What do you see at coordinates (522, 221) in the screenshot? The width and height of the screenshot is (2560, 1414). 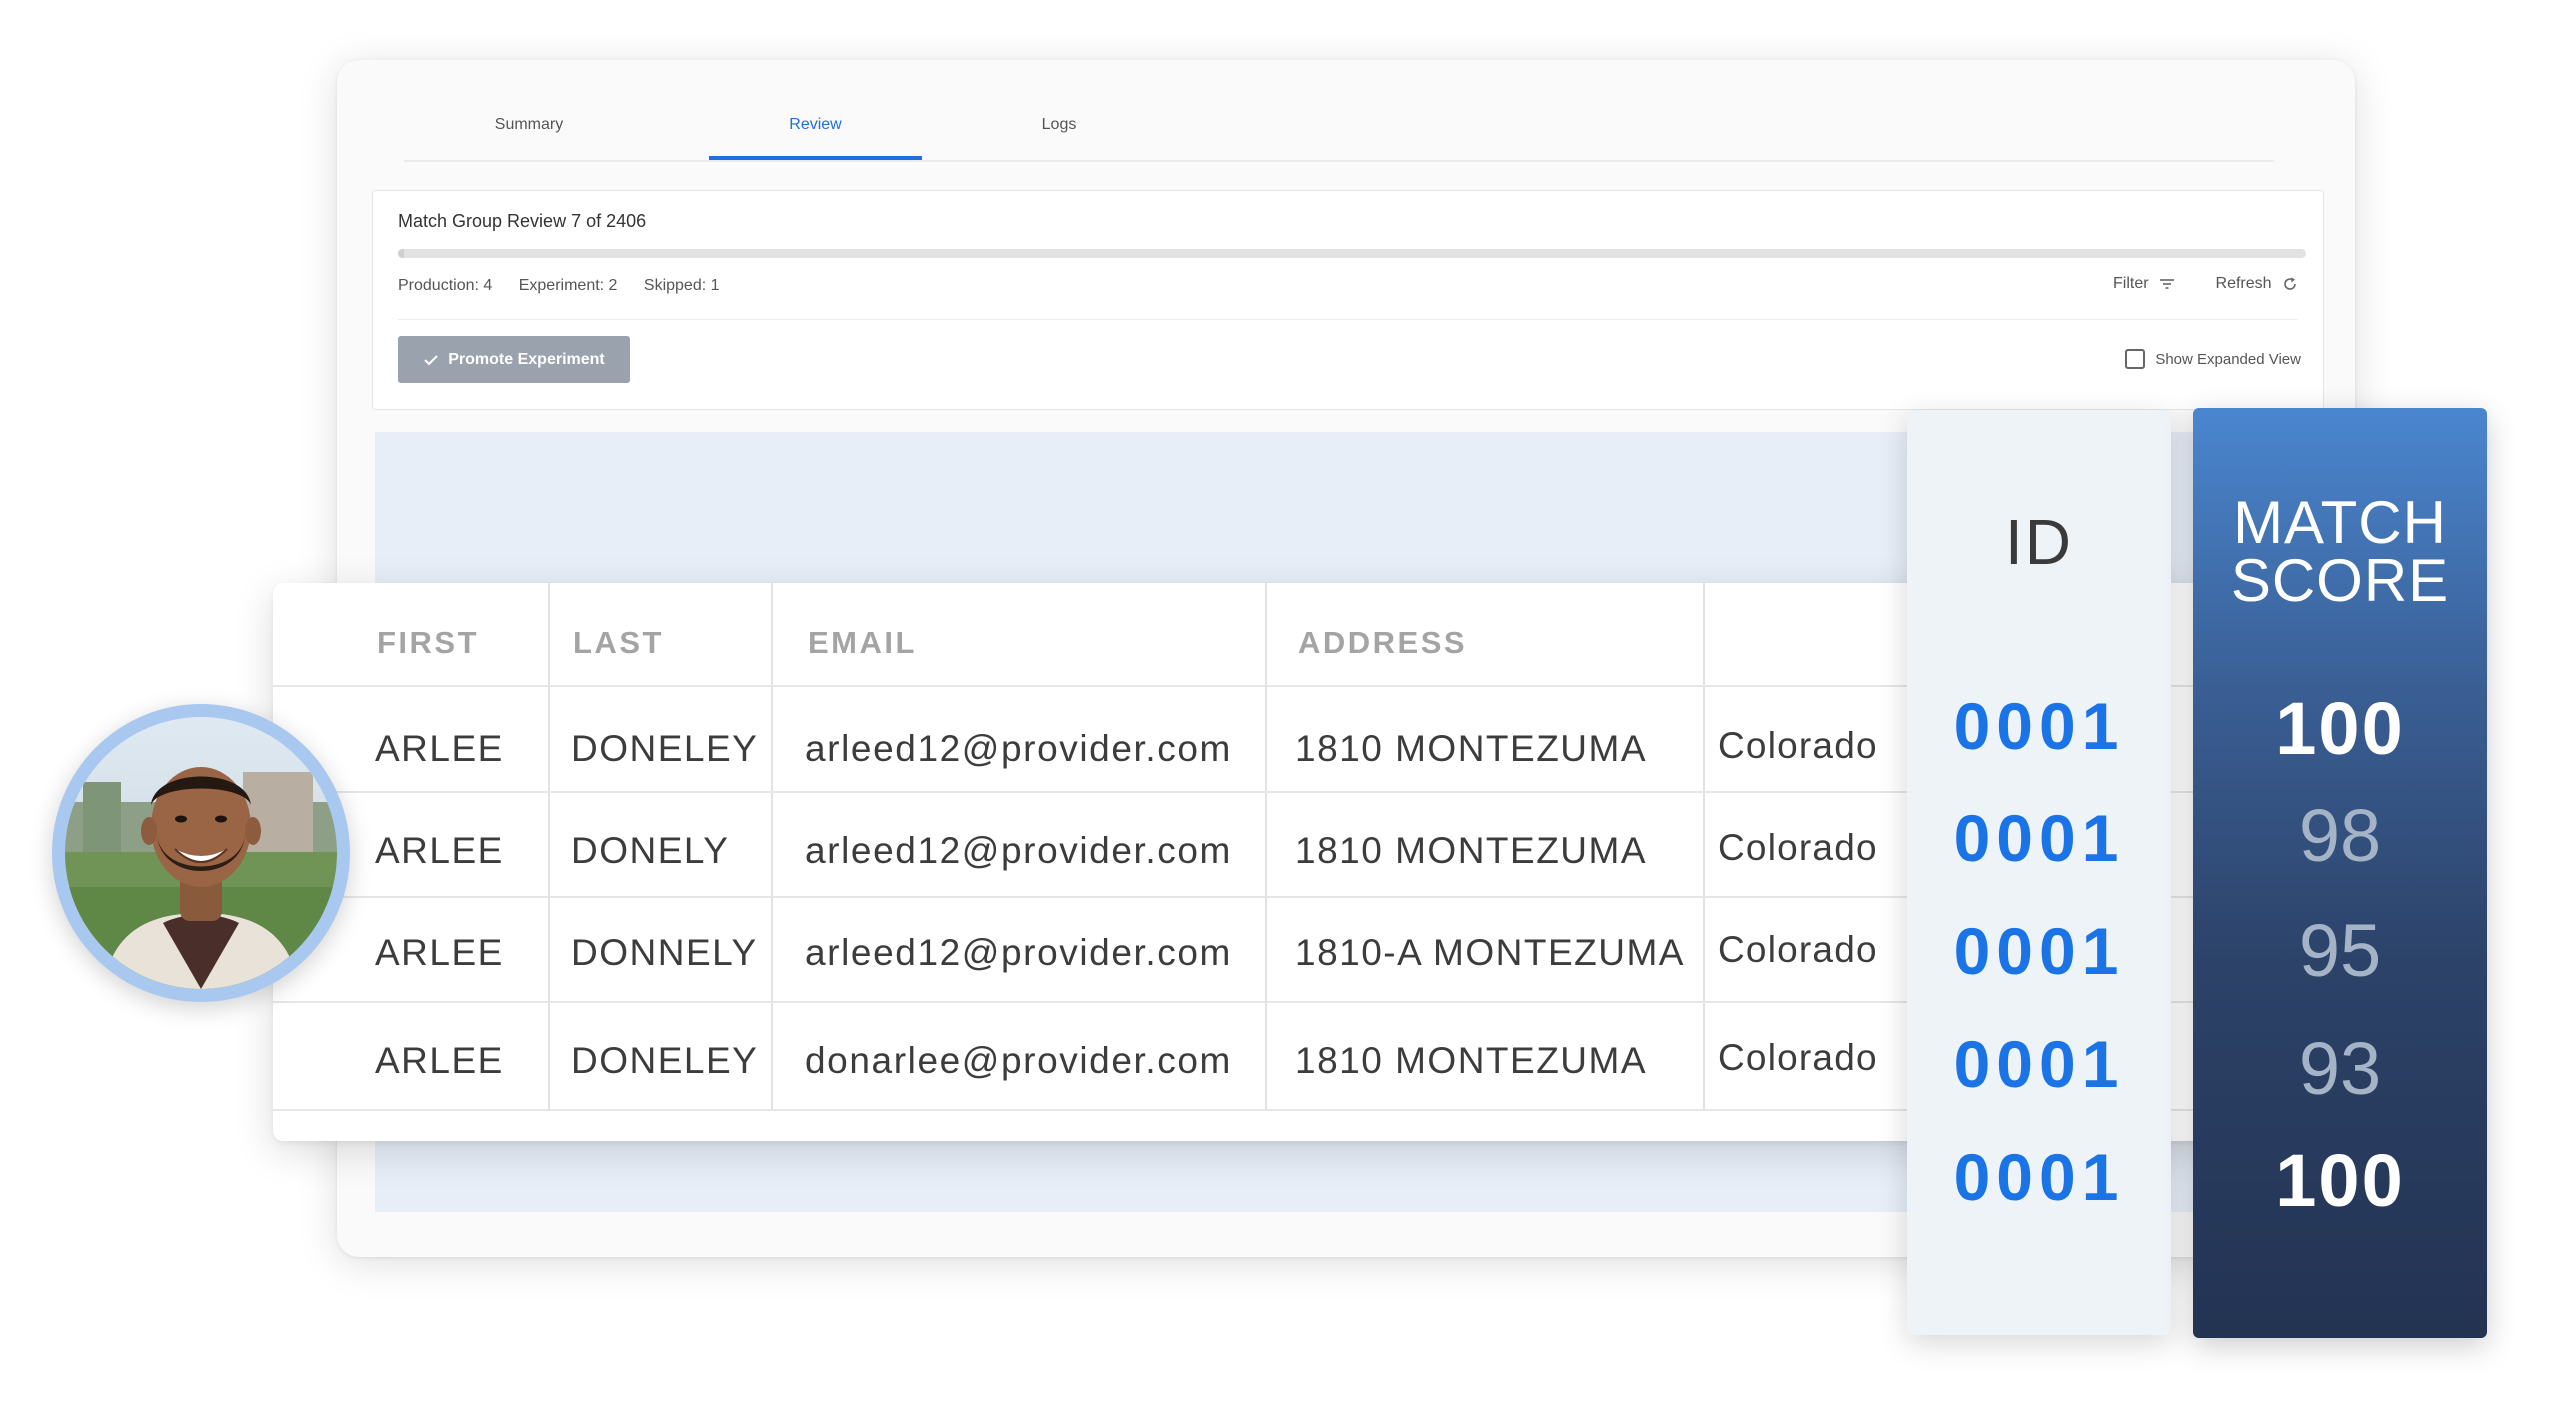 I see `review-title: Match Group Review 7 of 2406` at bounding box center [522, 221].